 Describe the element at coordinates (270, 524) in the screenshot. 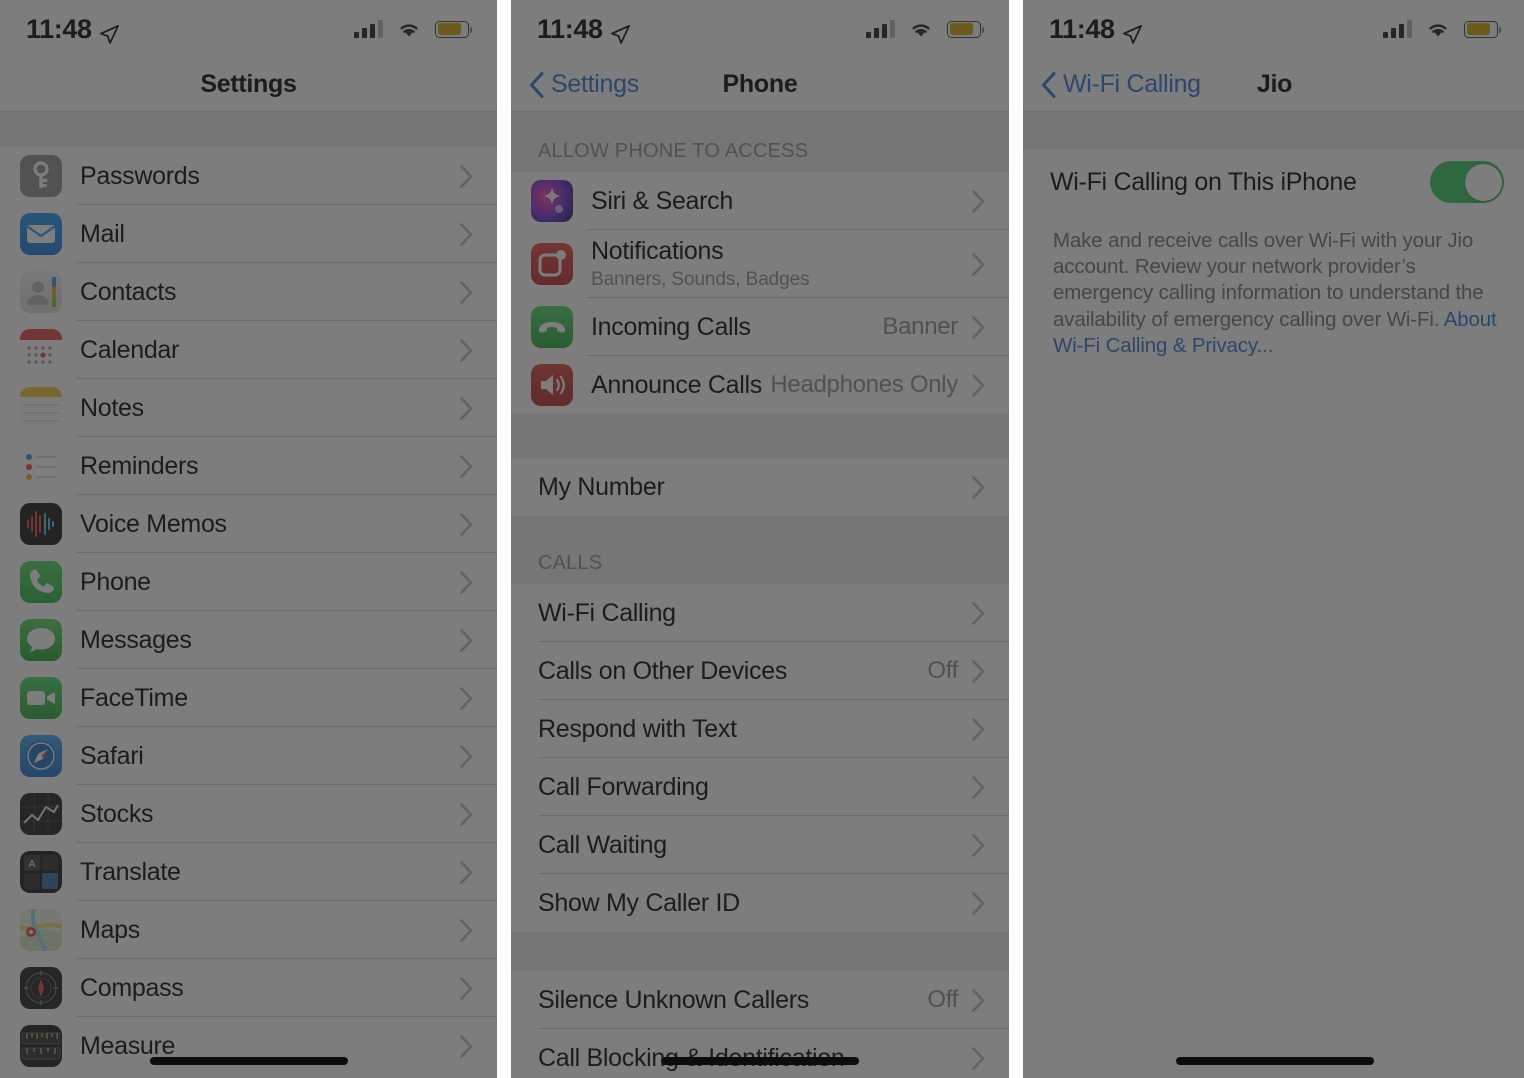

I see `list-item-text: Voice Memos` at that location.